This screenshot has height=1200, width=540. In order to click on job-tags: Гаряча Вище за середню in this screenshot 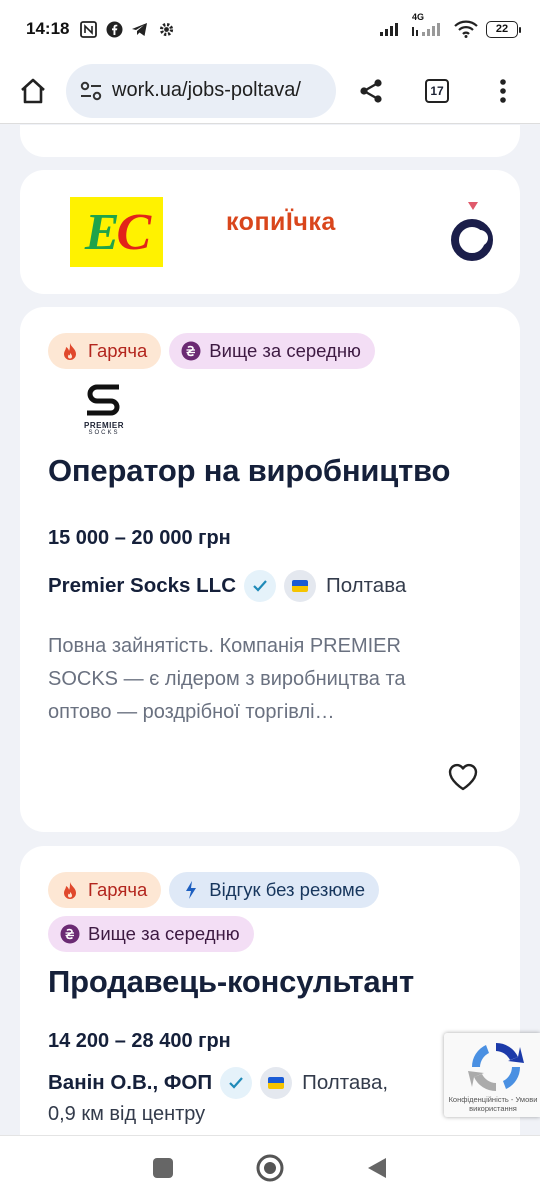, I will do `click(270, 351)`.